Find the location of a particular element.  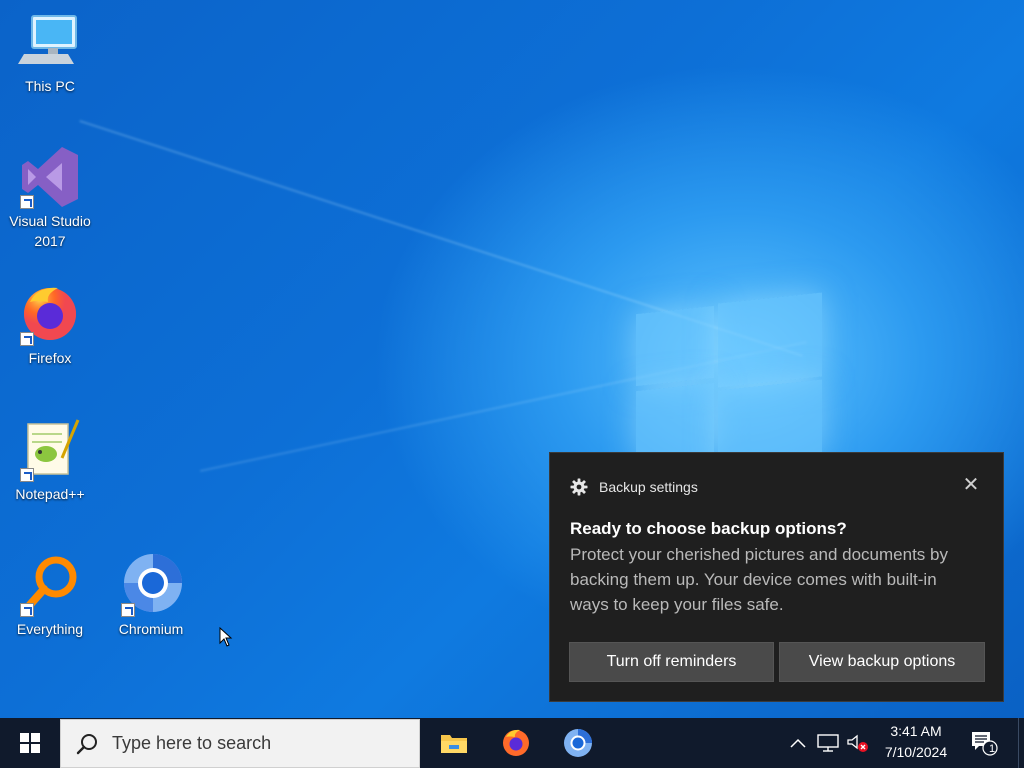

desktop-icon-label: Visual Studio 2017 is located at coordinates (50, 231).